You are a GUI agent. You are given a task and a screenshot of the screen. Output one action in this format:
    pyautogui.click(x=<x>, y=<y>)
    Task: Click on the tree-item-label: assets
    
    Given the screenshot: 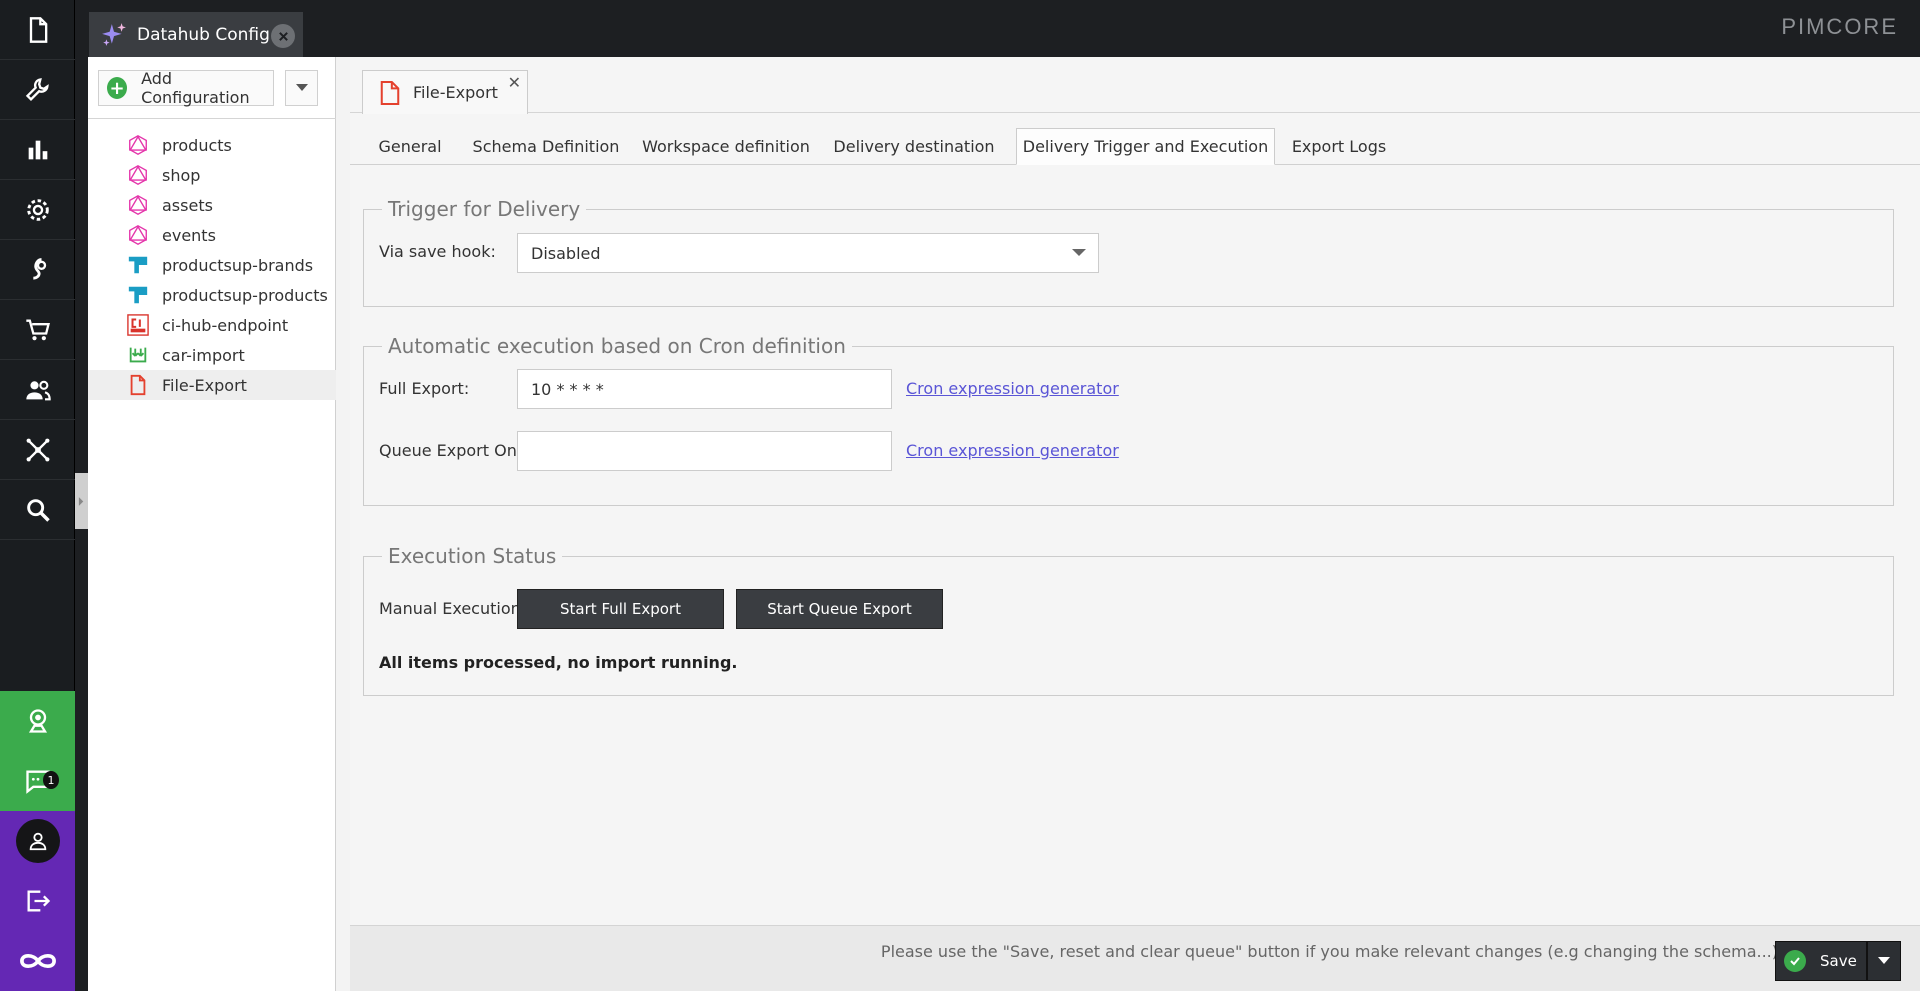 What is the action you would take?
    pyautogui.click(x=187, y=205)
    